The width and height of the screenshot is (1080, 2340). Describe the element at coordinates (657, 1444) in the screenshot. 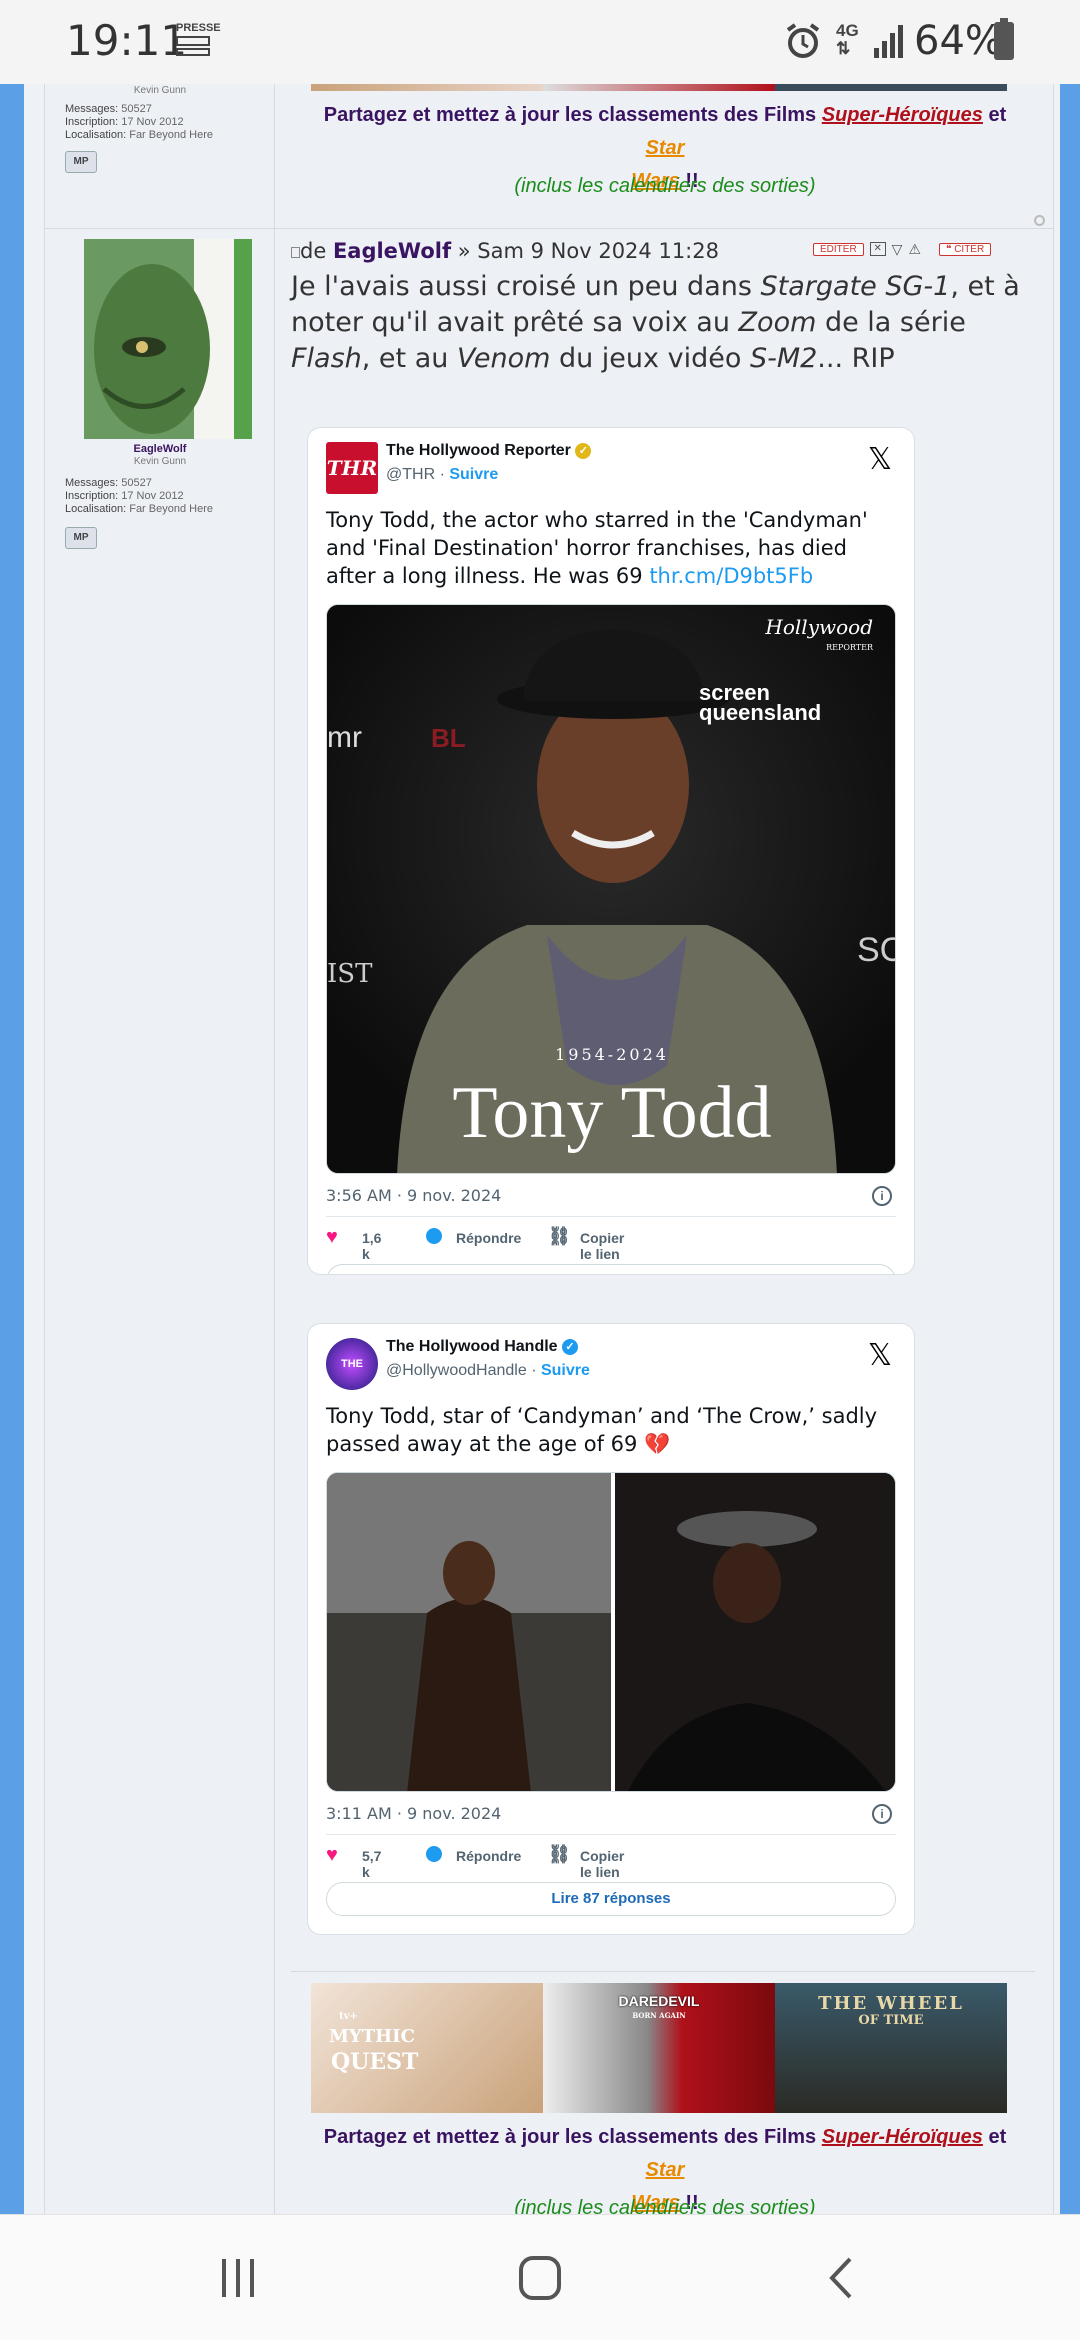

I see `broken-heart-icon: 💔` at that location.